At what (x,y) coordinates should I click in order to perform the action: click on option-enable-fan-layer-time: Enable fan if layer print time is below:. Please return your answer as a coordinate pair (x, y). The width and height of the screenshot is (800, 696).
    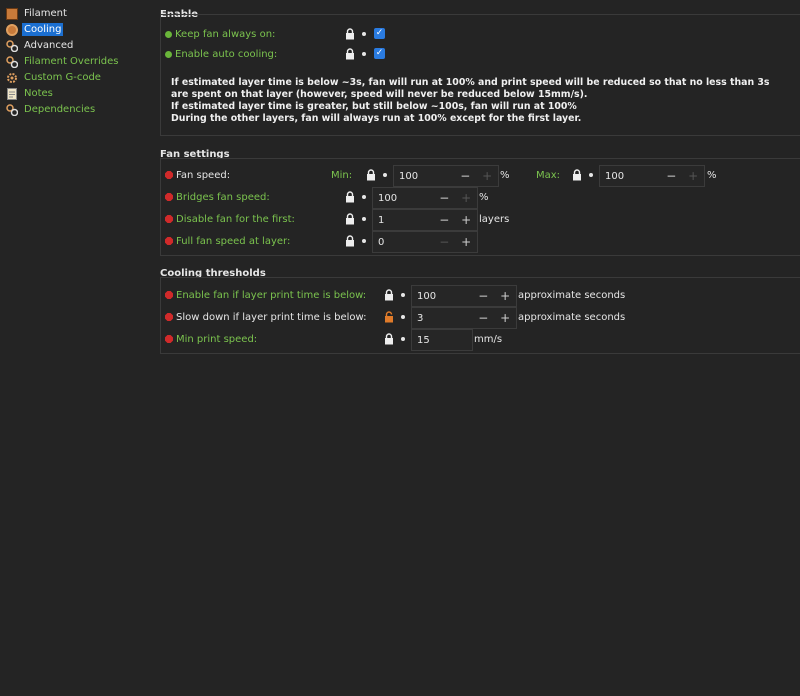
    Looking at the image, I should click on (265, 295).